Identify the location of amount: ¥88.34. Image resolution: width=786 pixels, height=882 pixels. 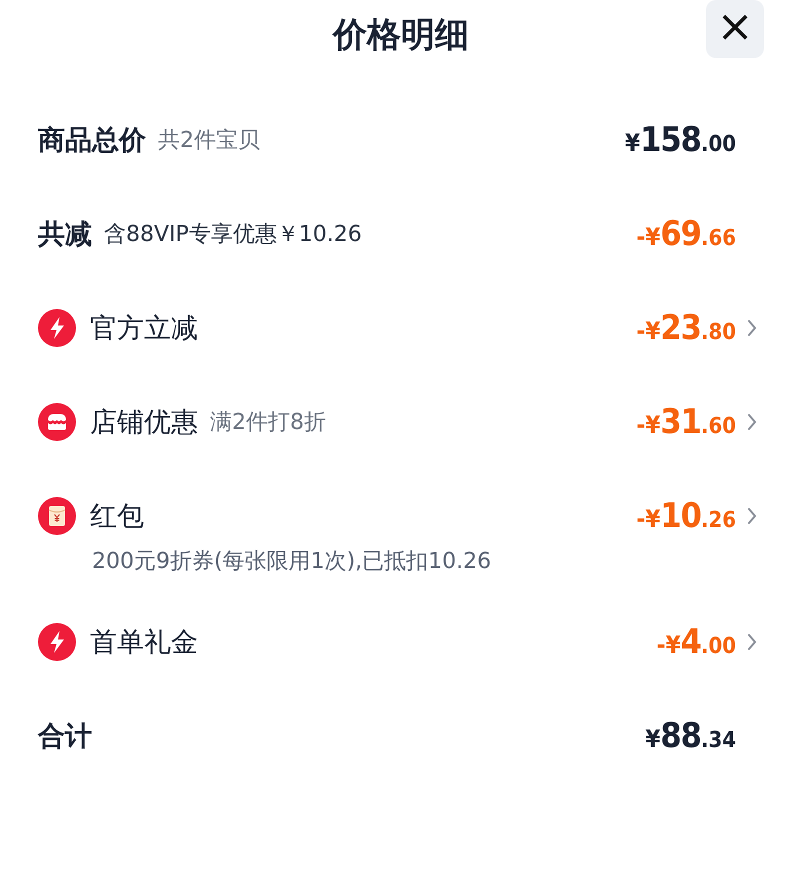
(690, 736).